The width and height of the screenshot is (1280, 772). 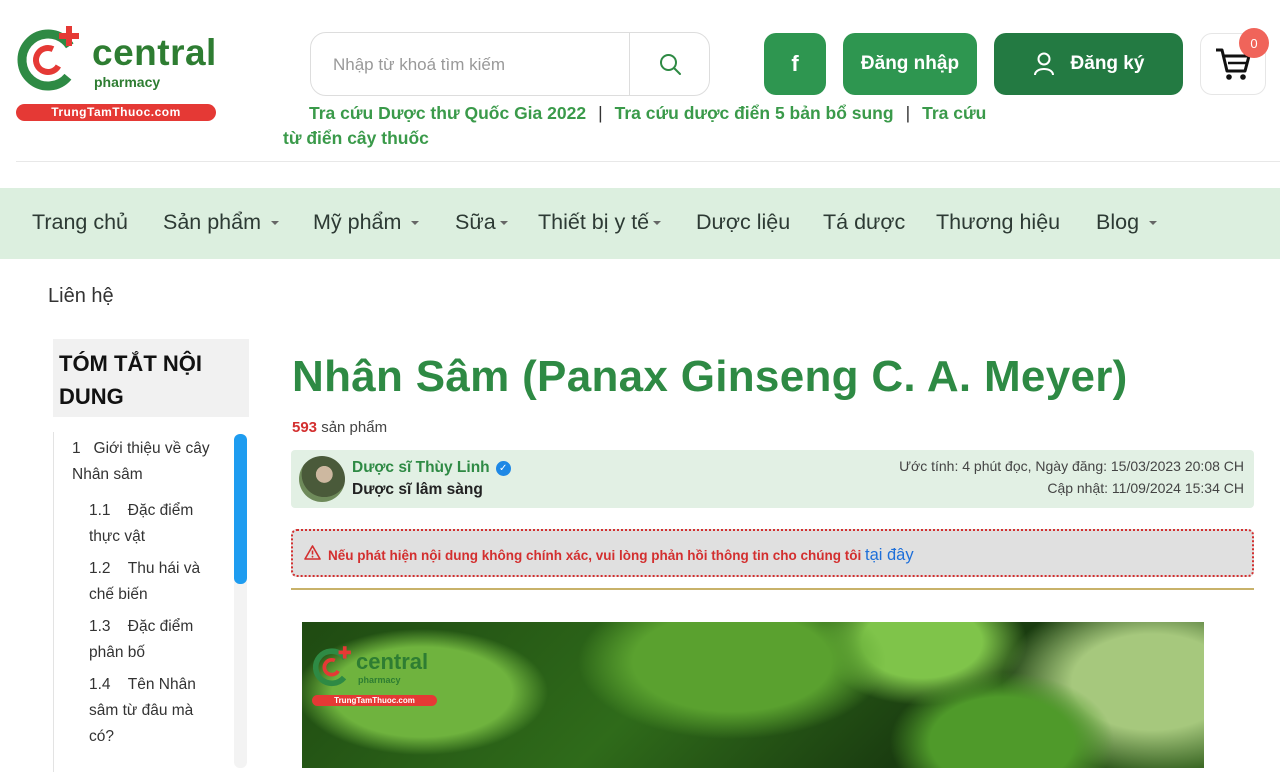 What do you see at coordinates (629, 64) in the screenshot?
I see `search-divider` at bounding box center [629, 64].